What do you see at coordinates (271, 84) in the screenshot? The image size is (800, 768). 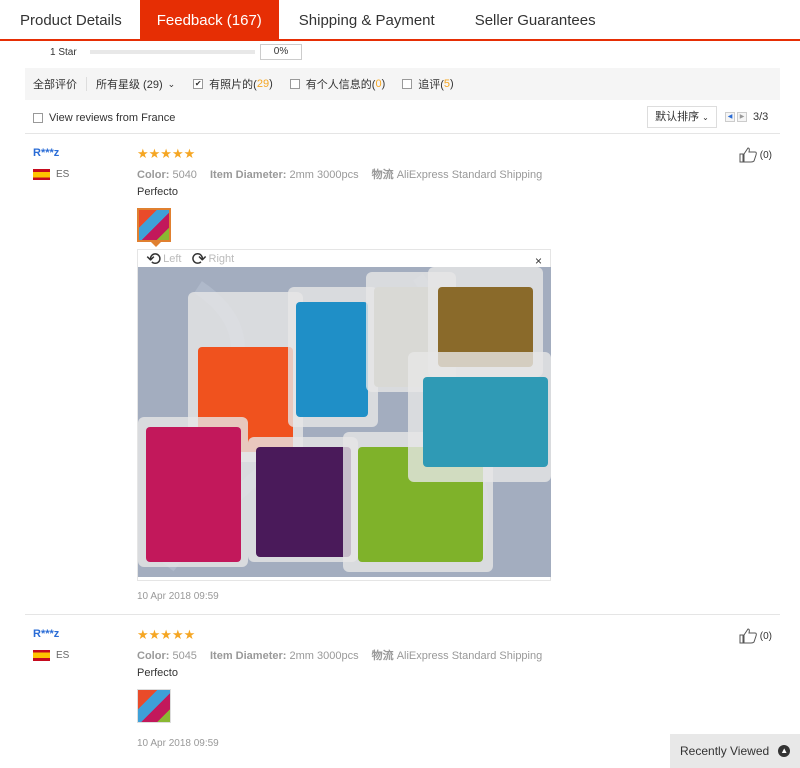 I see `with-photos-close: )` at bounding box center [271, 84].